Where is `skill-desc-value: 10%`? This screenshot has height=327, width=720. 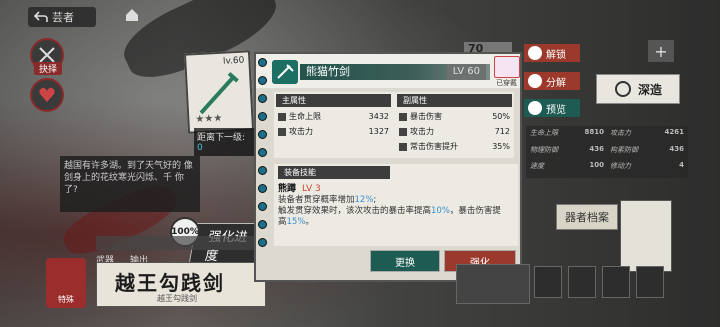 skill-desc-value: 10% is located at coordinates (440, 211).